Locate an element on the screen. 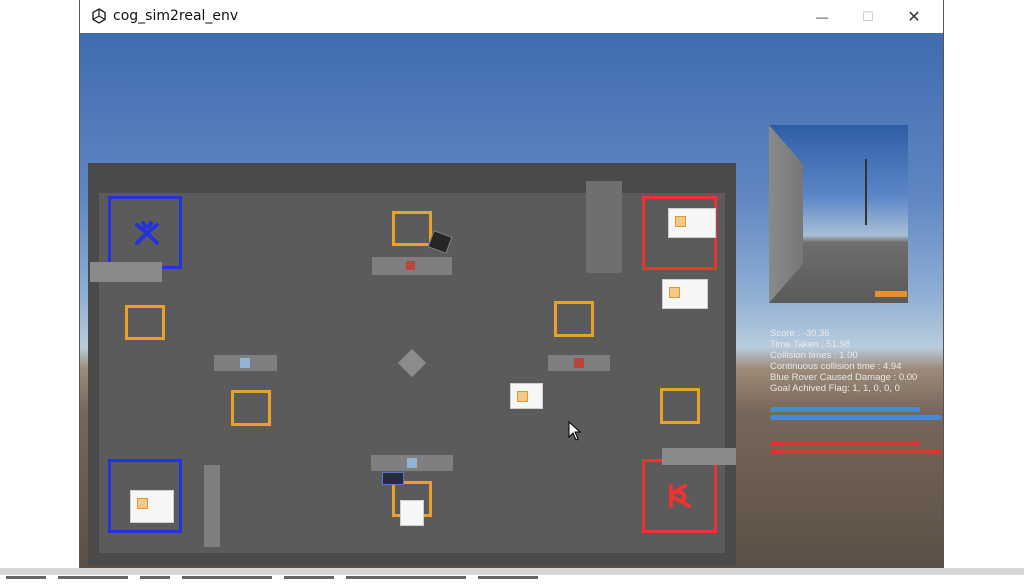  minimize-button: — is located at coordinates (822, 16).